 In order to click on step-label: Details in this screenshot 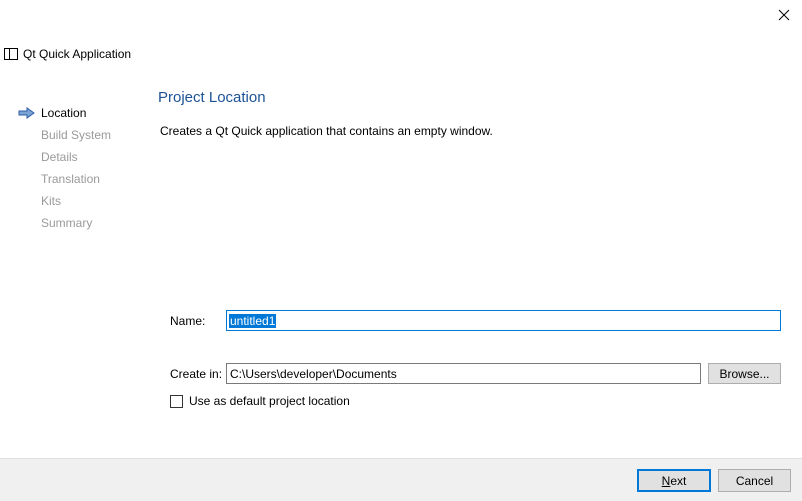, I will do `click(59, 157)`.